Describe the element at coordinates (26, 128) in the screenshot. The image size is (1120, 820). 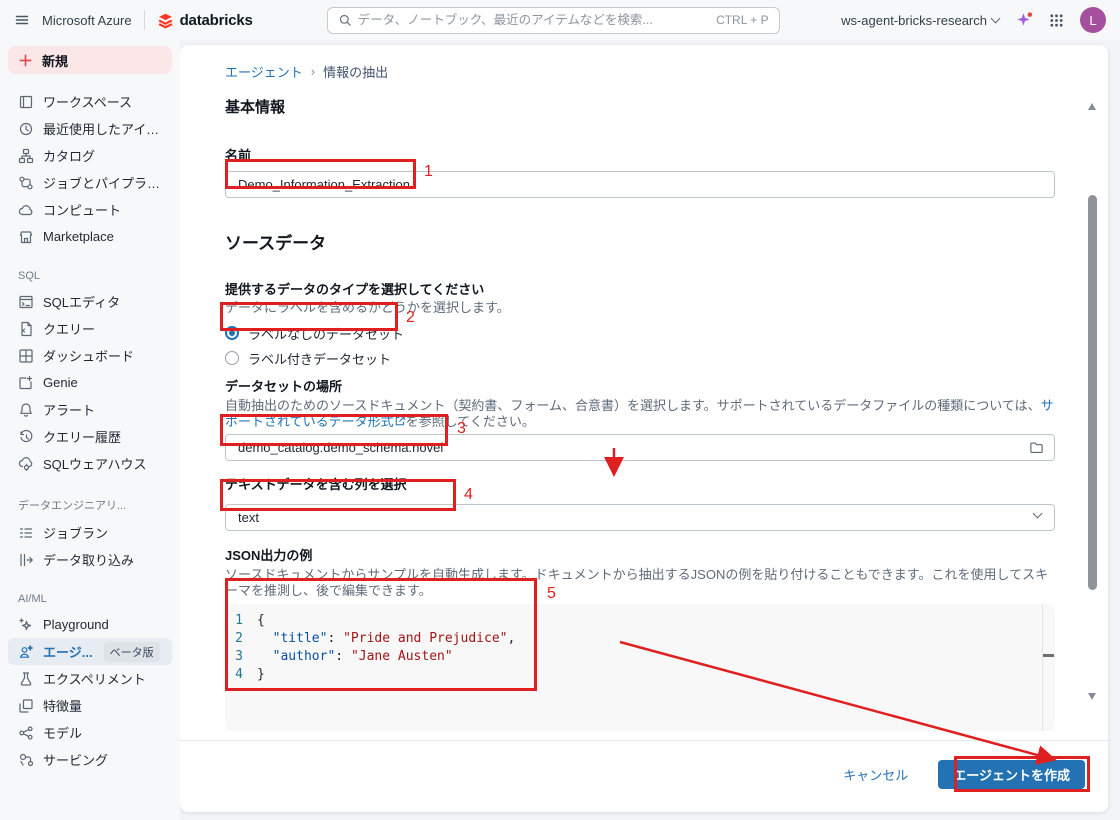
I see `clock-icon` at that location.